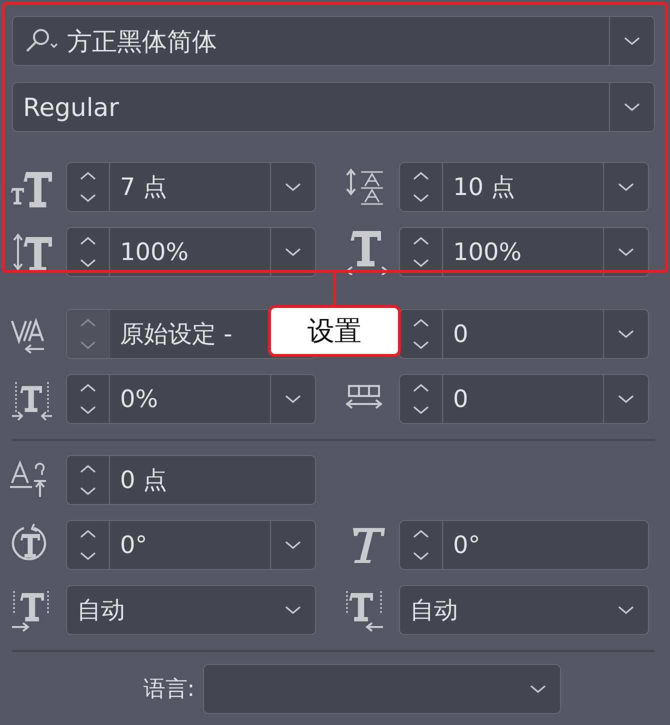 The image size is (670, 725). Describe the element at coordinates (334, 331) in the screenshot. I see `callout-tooltip: 设置` at that location.